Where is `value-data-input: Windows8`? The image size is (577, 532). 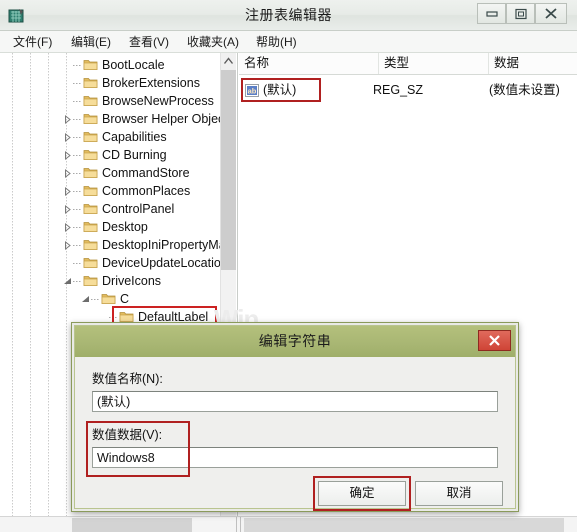
value-data-input: Windows8 is located at coordinates (295, 457).